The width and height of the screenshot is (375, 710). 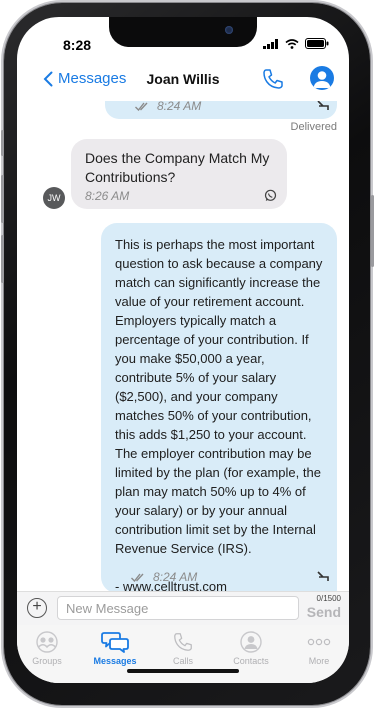 What do you see at coordinates (328, 598) in the screenshot?
I see `character-counter: 0/1500` at bounding box center [328, 598].